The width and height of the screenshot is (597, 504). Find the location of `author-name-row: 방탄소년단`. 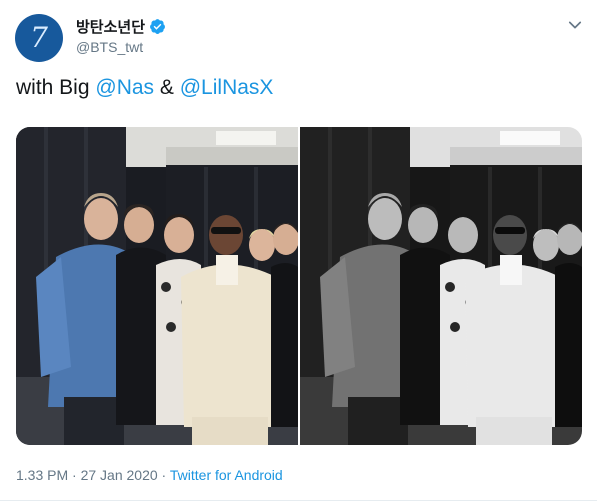

author-name-row: 방탄소년단 is located at coordinates (121, 26).